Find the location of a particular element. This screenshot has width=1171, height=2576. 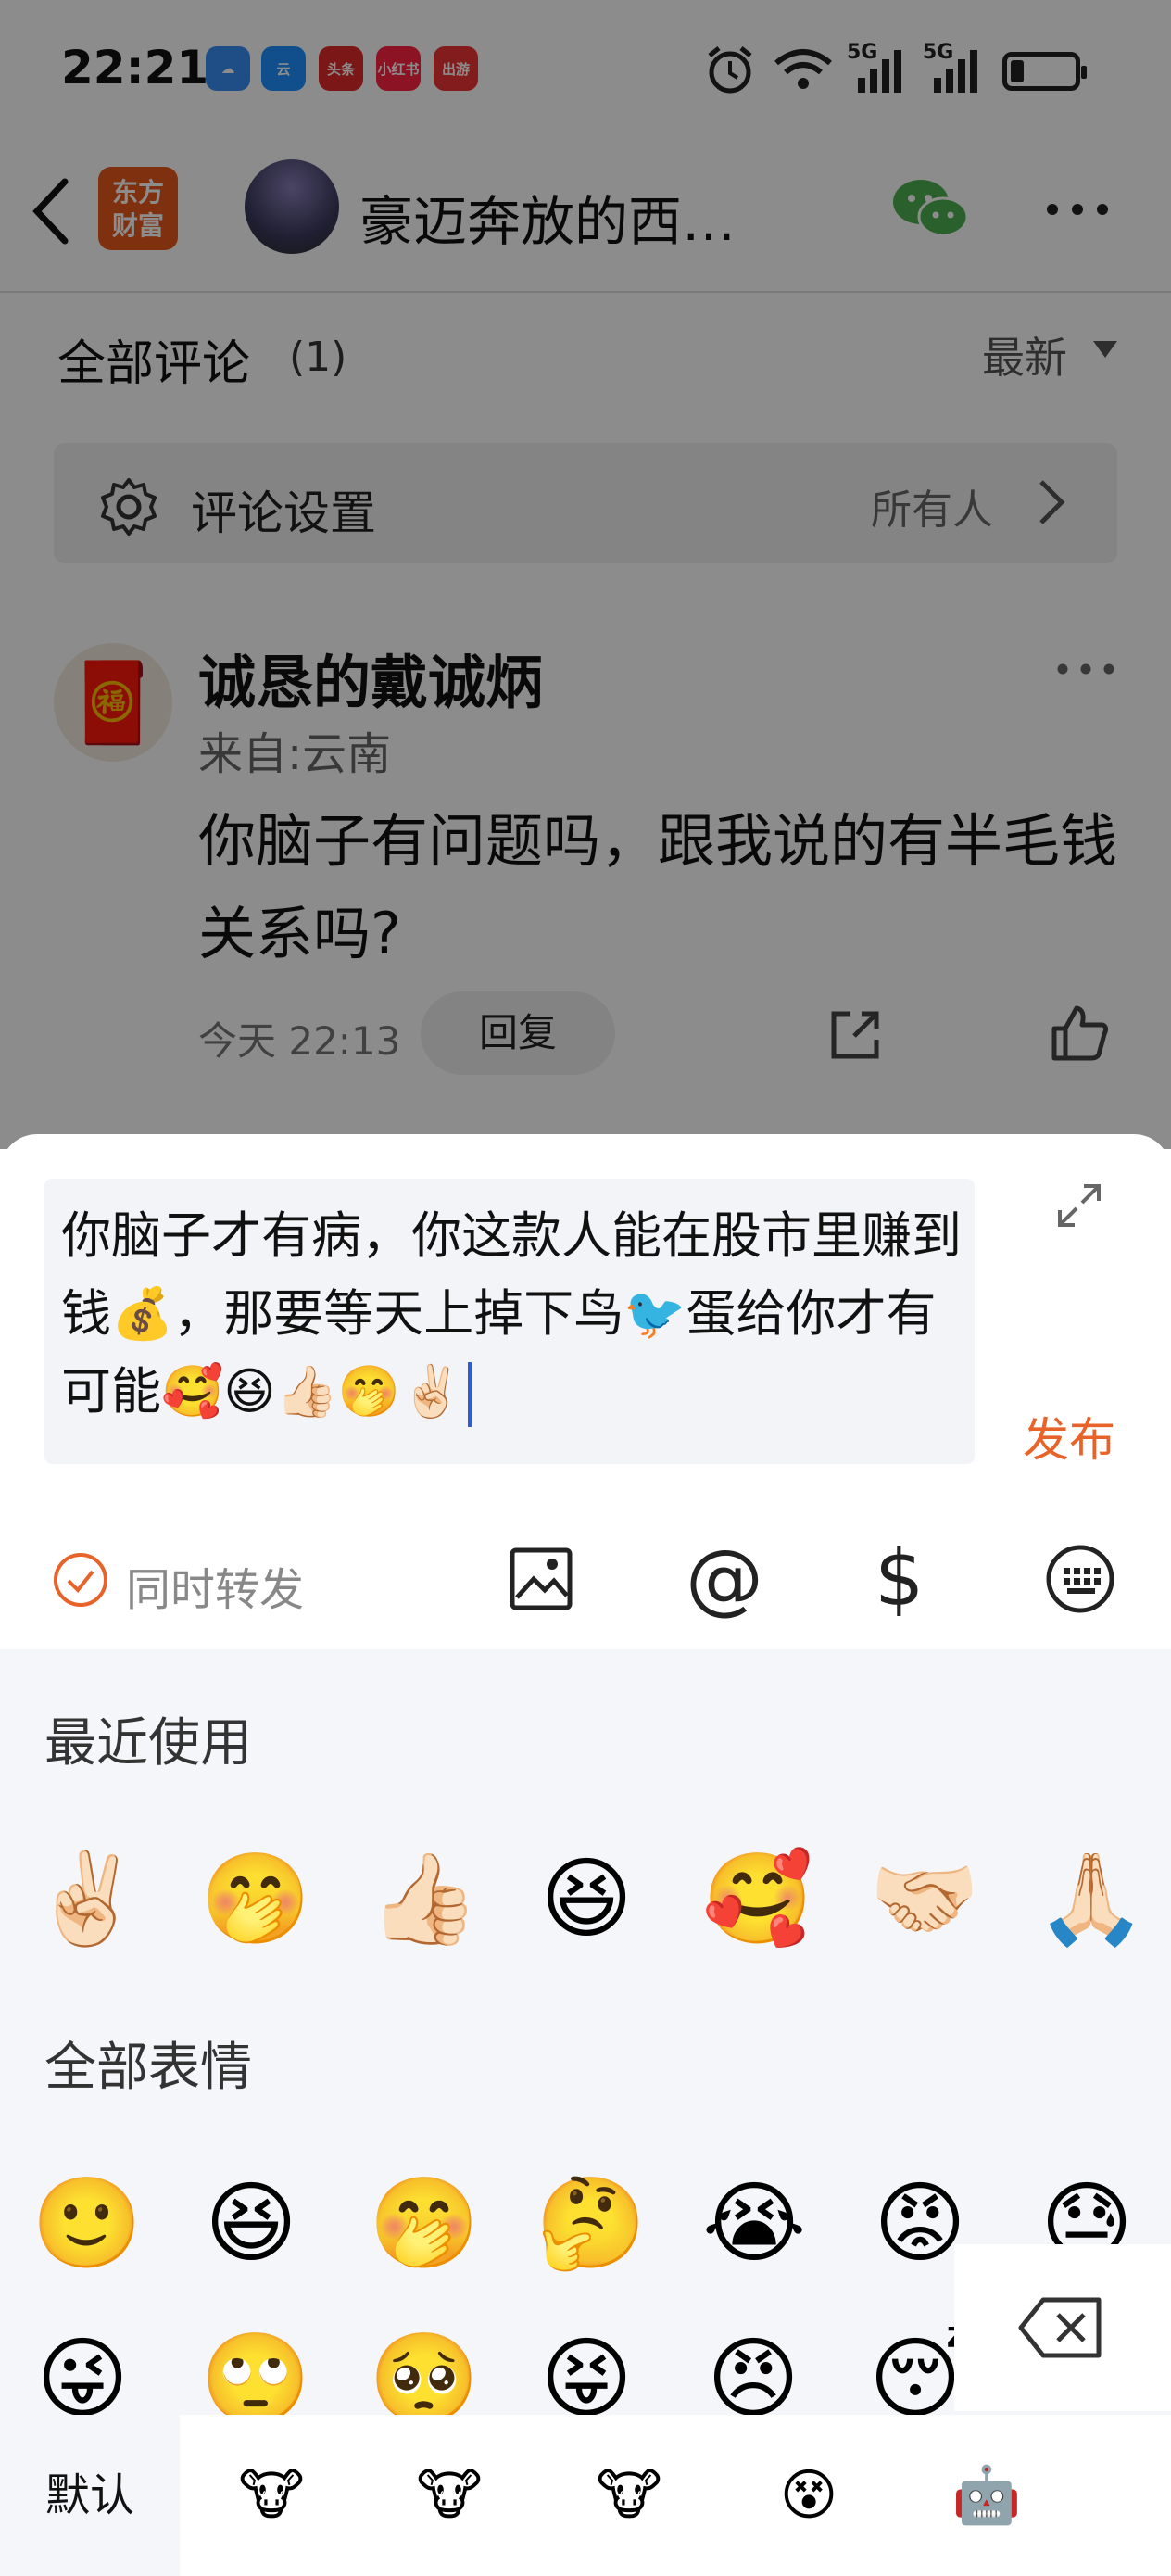

text-cursor is located at coordinates (470, 1395).